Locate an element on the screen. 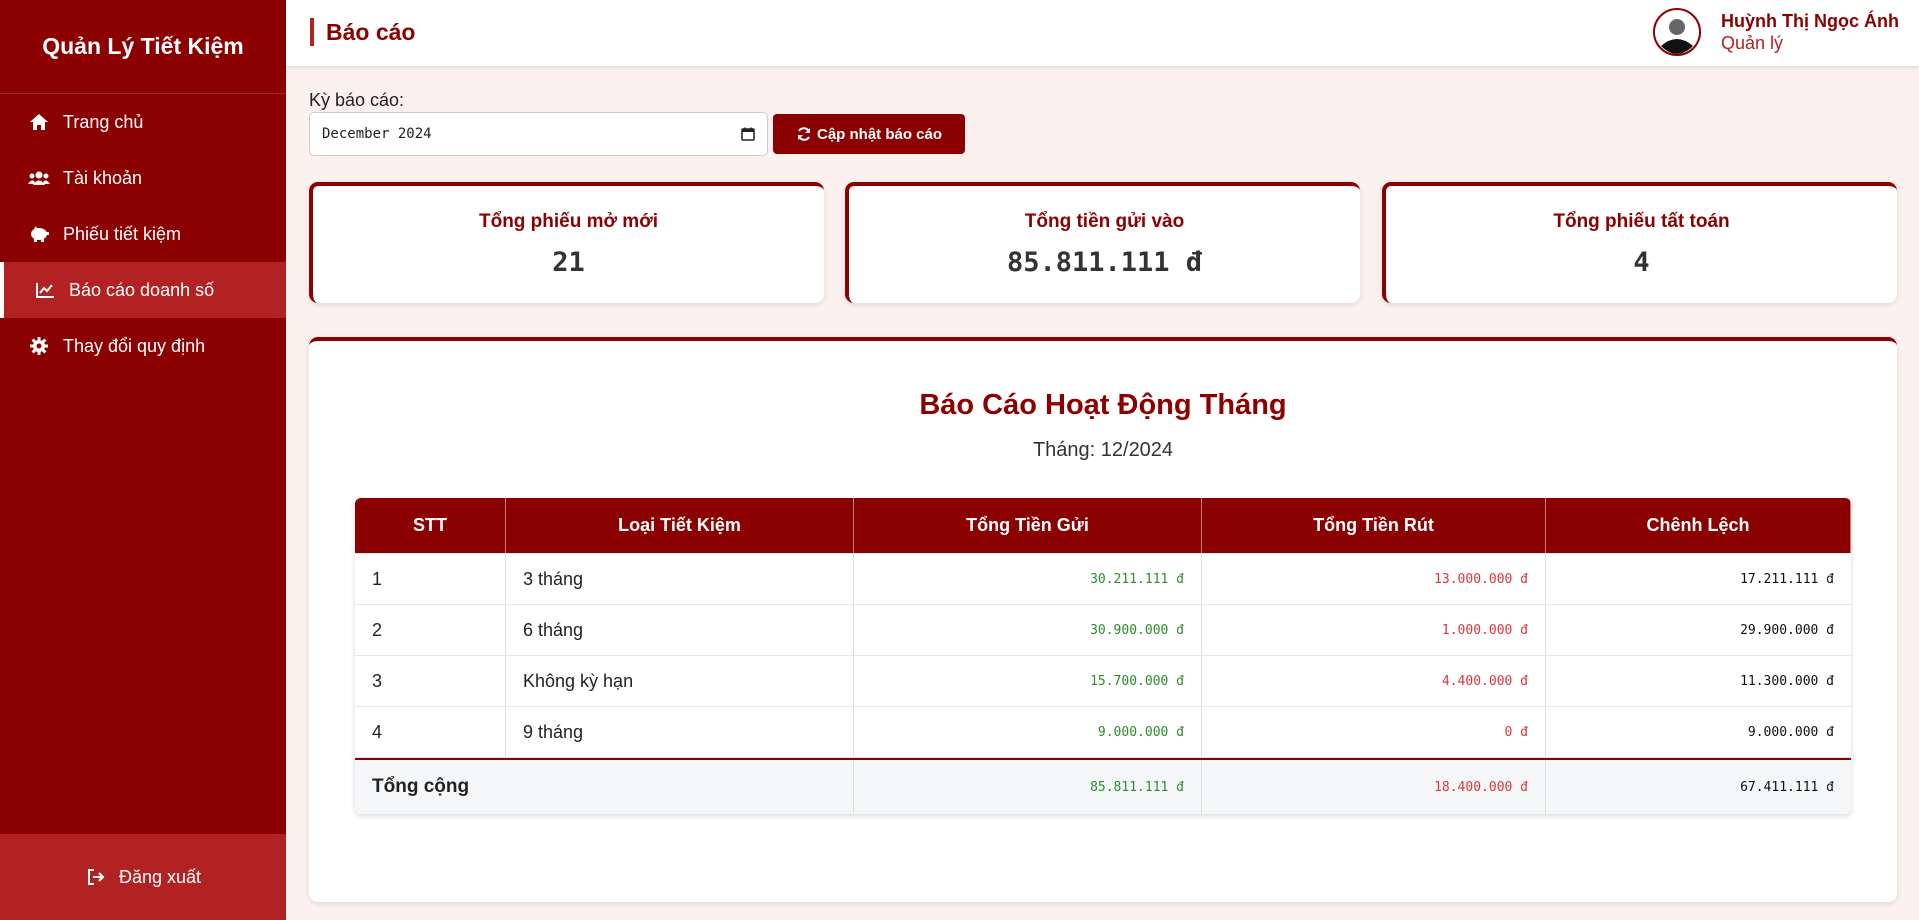 This screenshot has width=1919, height=920. sidebar-item-home: Trang chủ is located at coordinates (143, 122).